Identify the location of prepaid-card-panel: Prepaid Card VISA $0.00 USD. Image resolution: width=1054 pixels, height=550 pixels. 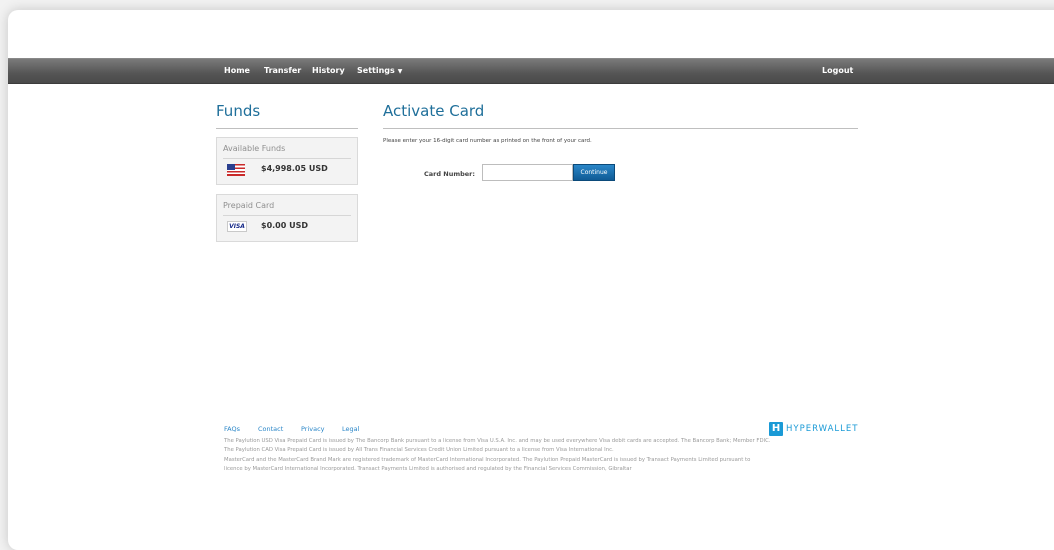
(287, 218).